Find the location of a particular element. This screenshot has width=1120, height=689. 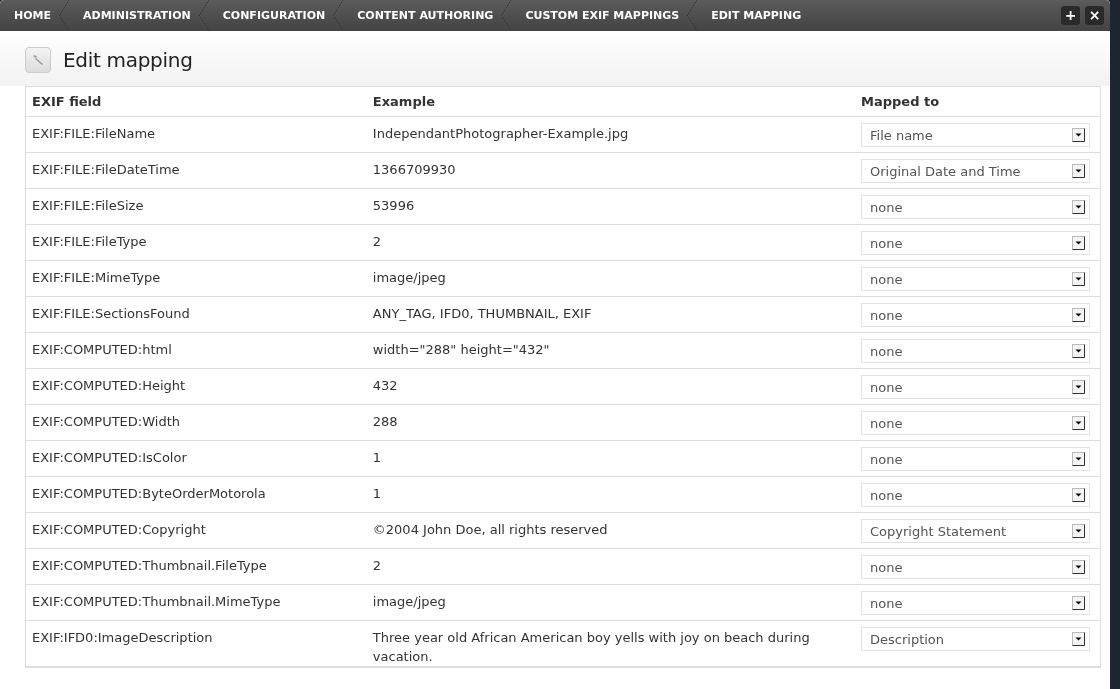

exif-field-cell: EXIF:COMPUTED:Width is located at coordinates (196, 422).